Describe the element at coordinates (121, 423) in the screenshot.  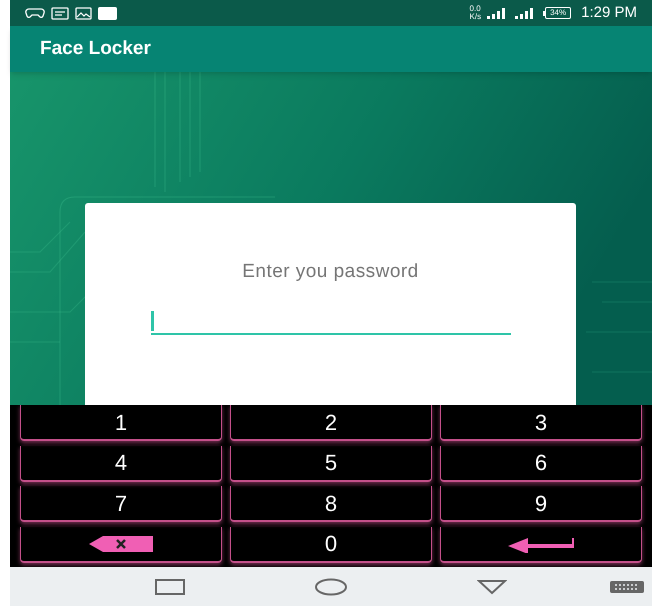
I see `digit-key: 1` at that location.